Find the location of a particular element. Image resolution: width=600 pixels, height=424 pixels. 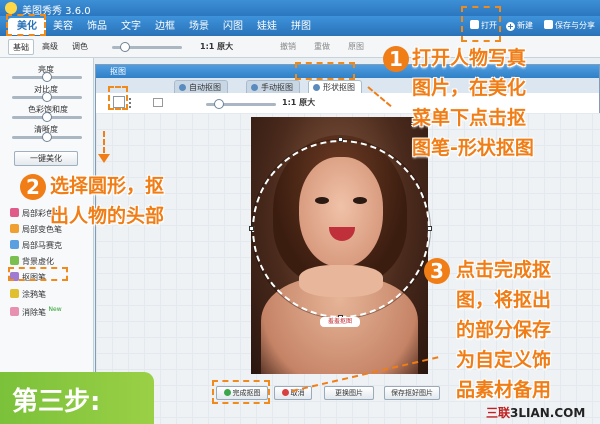

dialog-actual-size: 1:1 原大 is located at coordinates (298, 103).